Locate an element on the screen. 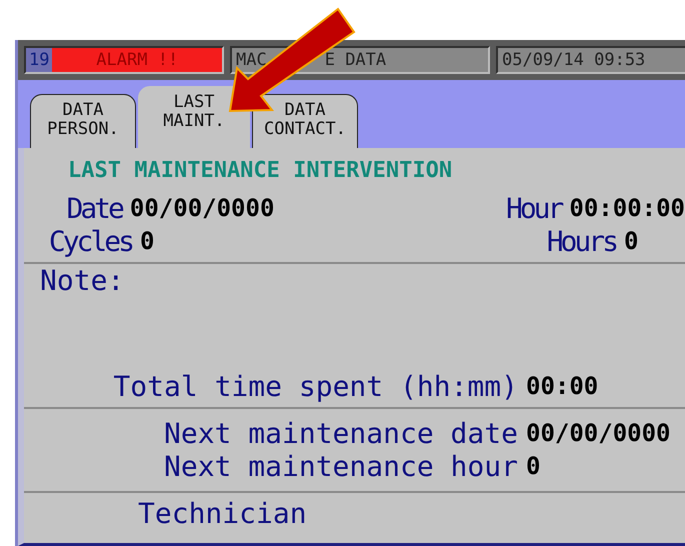  total-time-value: 00:00 is located at coordinates (562, 386).